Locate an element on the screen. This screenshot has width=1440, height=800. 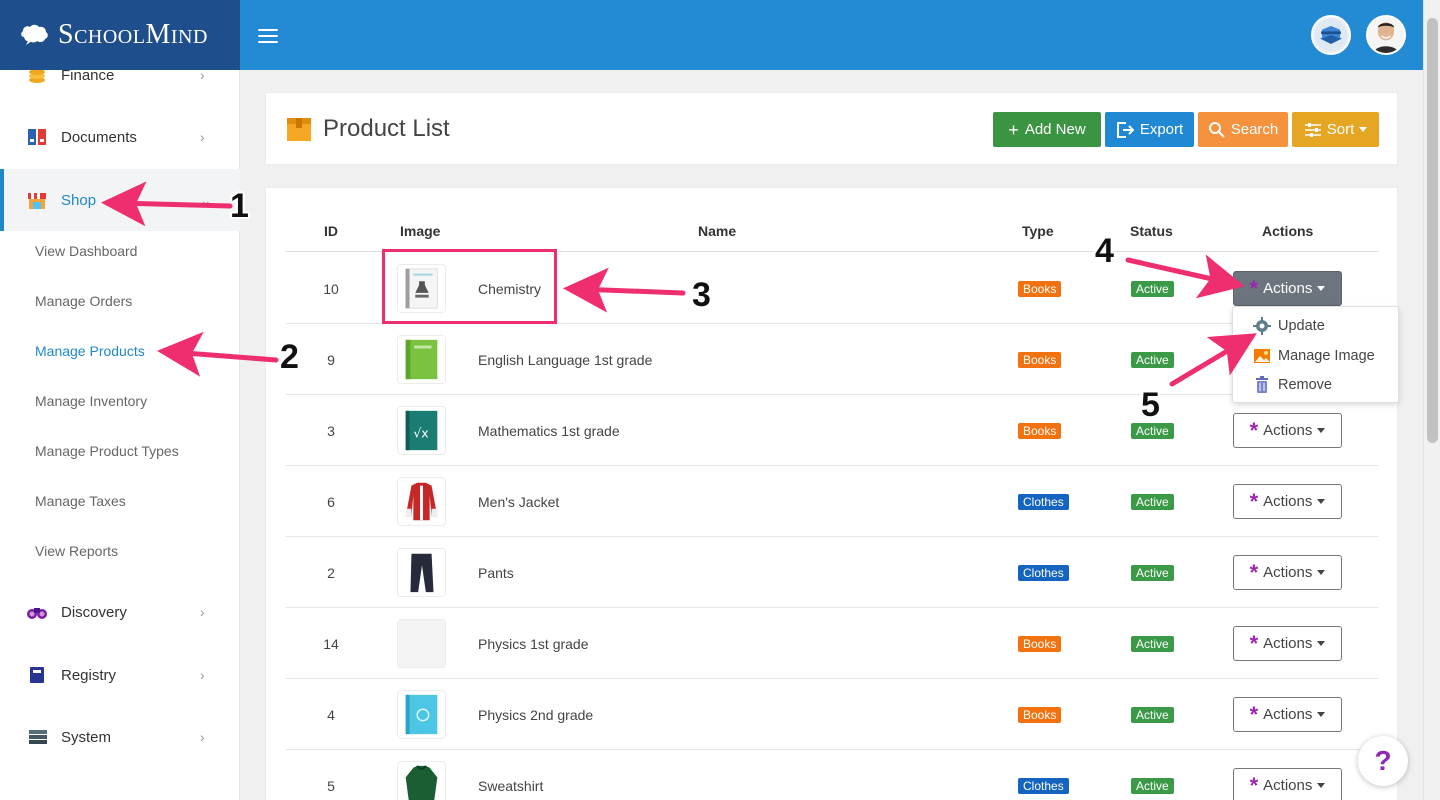
help-button: ? is located at coordinates (1383, 761).